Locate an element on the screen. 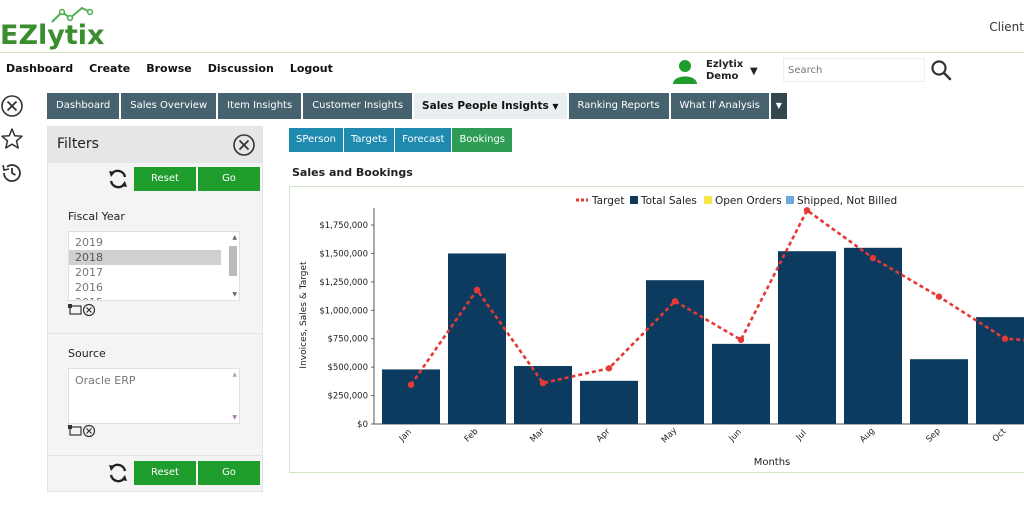 The height and width of the screenshot is (512, 1024). x-axis-title: Months is located at coordinates (772, 462).